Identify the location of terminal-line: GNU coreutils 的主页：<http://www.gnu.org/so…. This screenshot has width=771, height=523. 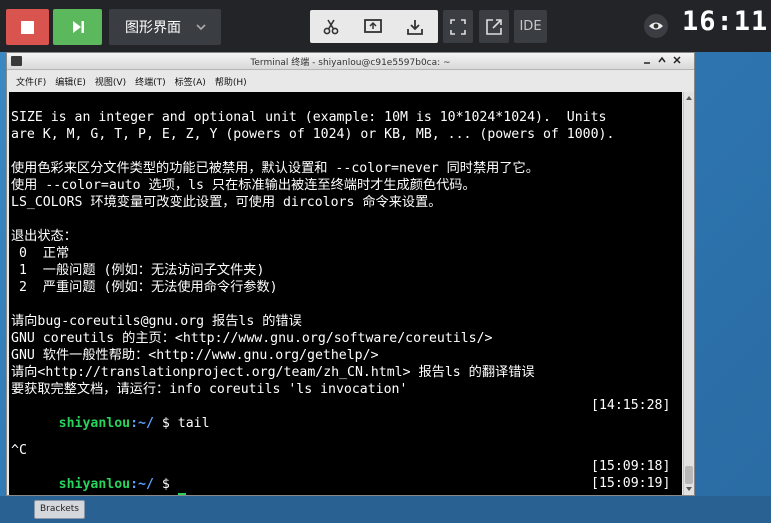
(252, 338).